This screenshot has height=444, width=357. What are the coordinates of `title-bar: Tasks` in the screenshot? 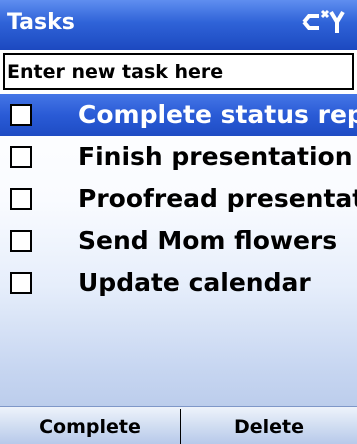 It's located at (178, 25).